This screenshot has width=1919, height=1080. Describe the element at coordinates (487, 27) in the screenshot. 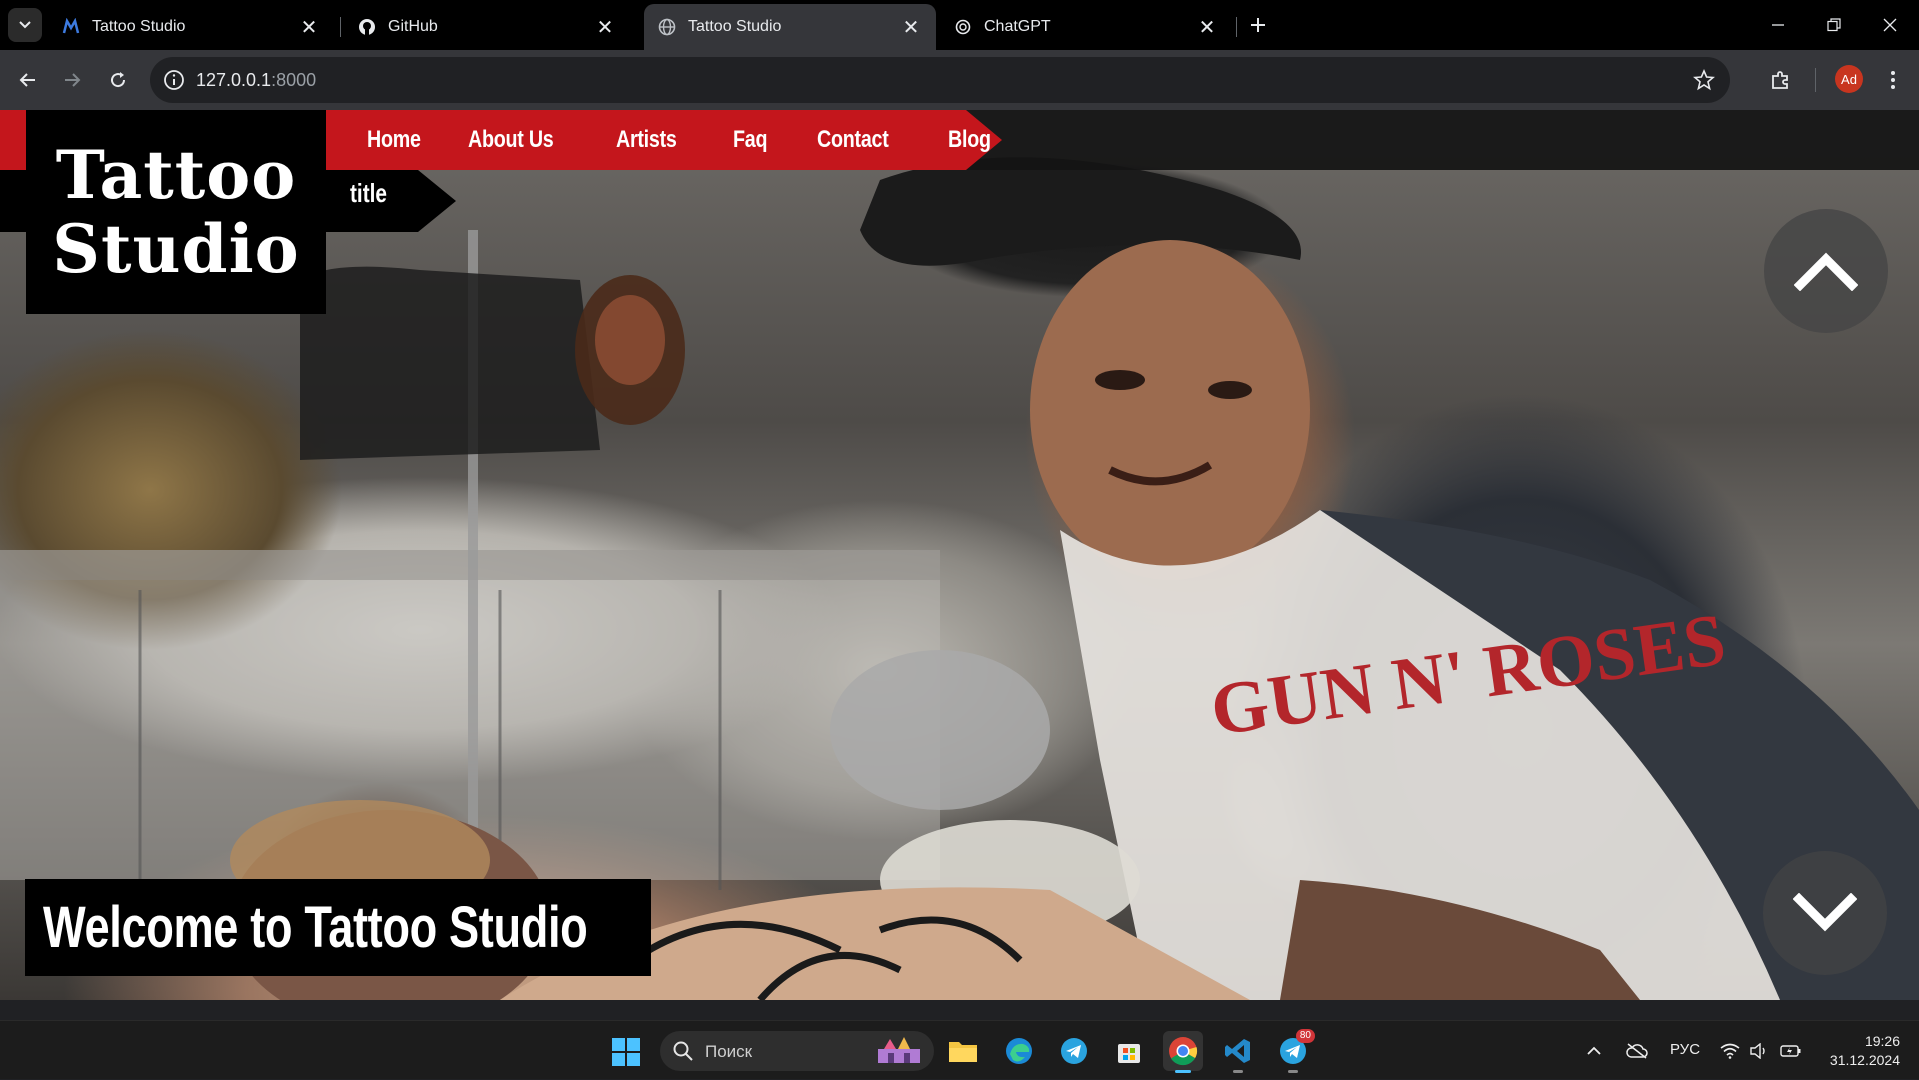

I see `tab-github: GitHub ✕` at that location.